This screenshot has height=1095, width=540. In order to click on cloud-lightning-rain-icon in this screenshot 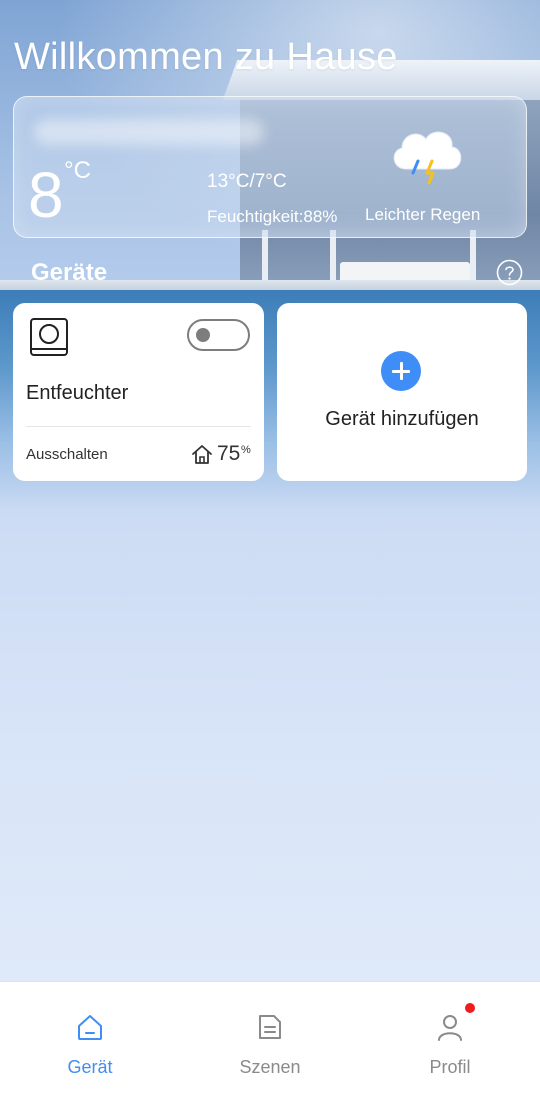, I will do `click(427, 158)`.